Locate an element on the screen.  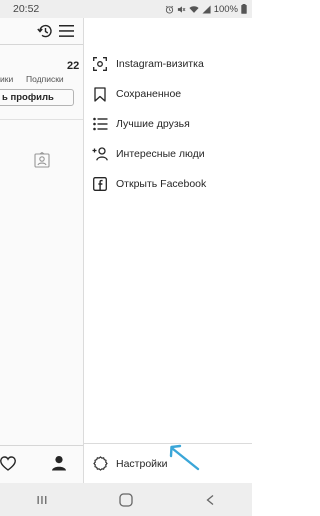
drawer-item-open-facebook: Открыть Facebook is located at coordinates (168, 184).